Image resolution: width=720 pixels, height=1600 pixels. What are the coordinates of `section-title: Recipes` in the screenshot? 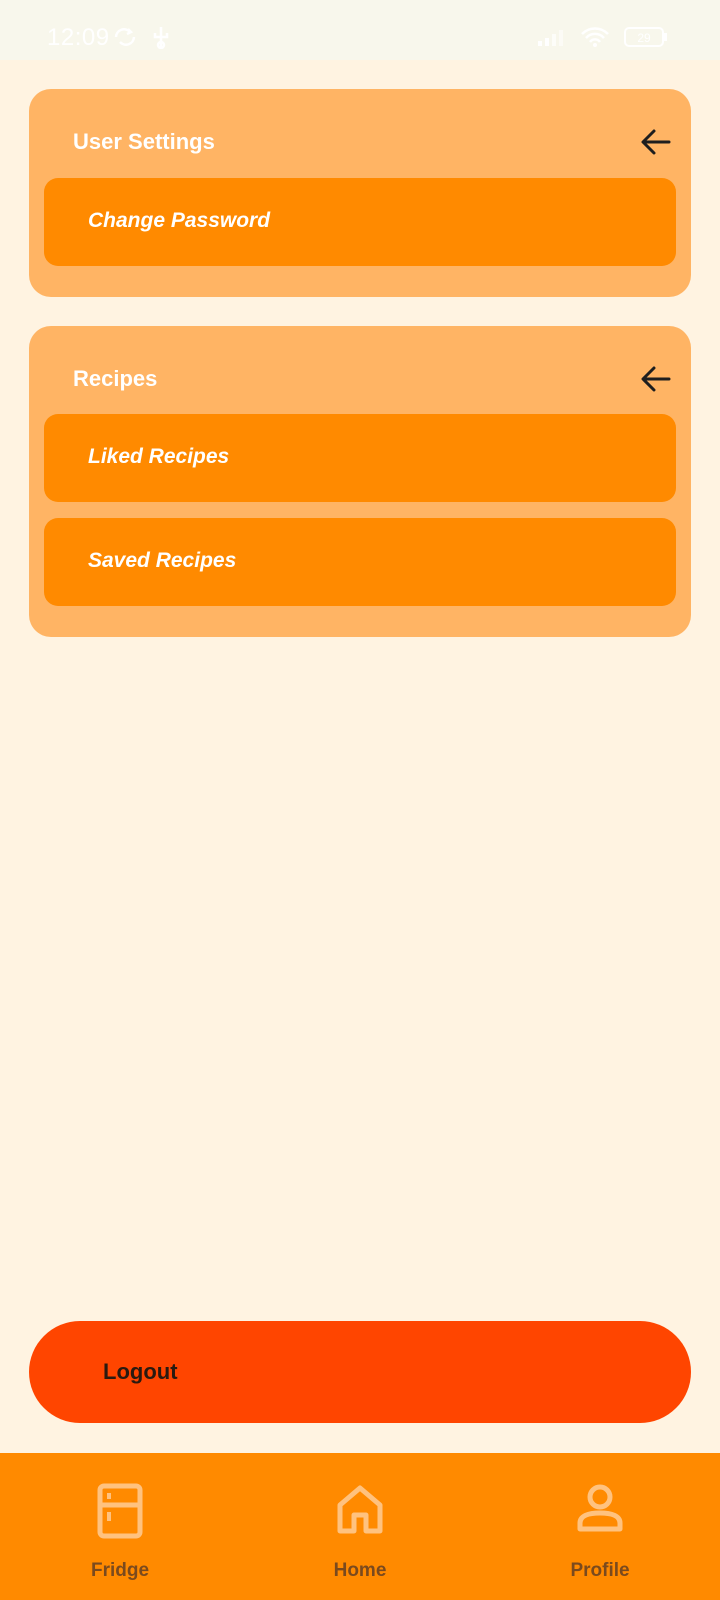 It's located at (115, 378).